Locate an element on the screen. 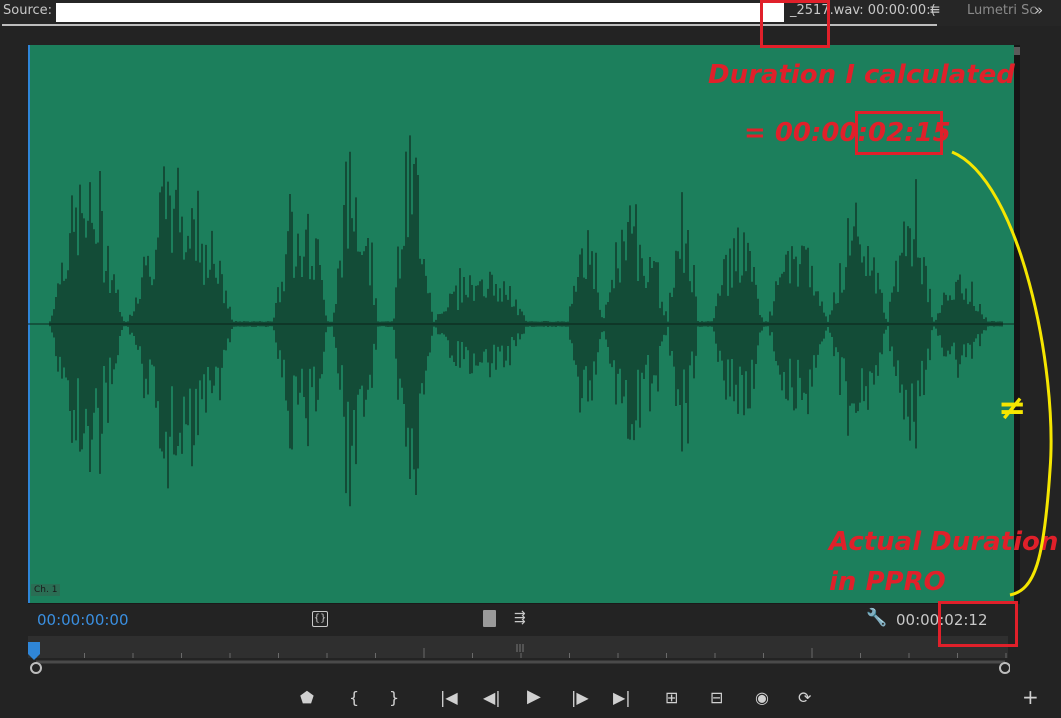 Image resolution: width=1061 pixels, height=718 pixels. double-chevron-right-icon: » is located at coordinates (1038, 10).